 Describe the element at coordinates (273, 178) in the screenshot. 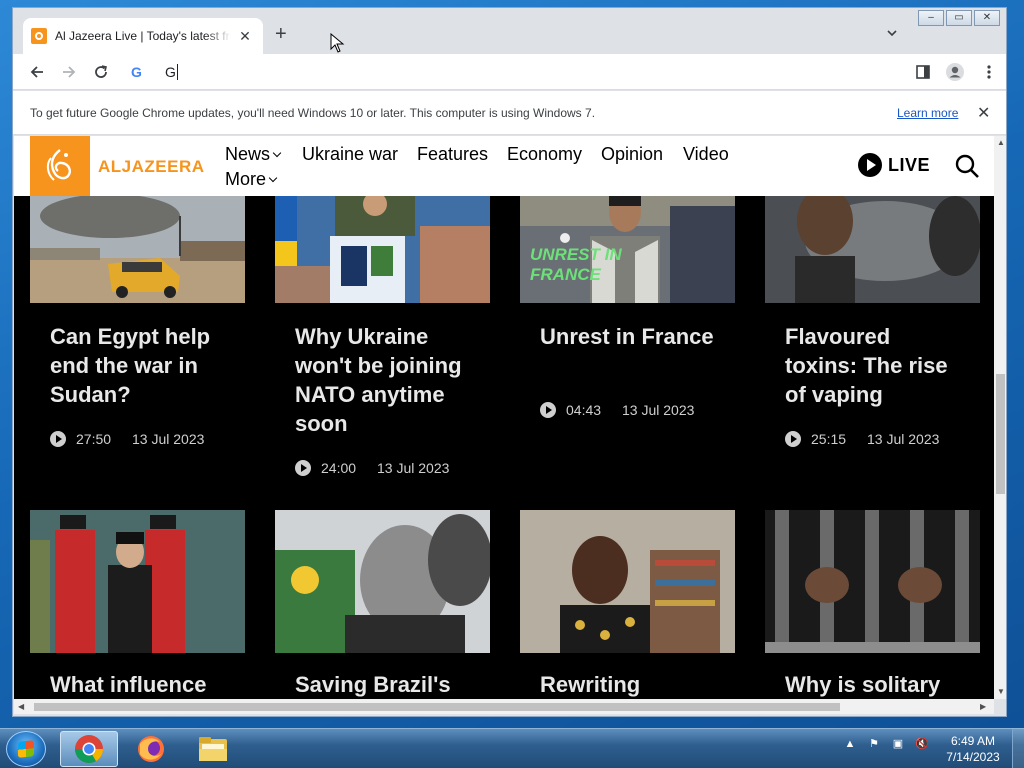

I see `chevron-down-icon` at that location.